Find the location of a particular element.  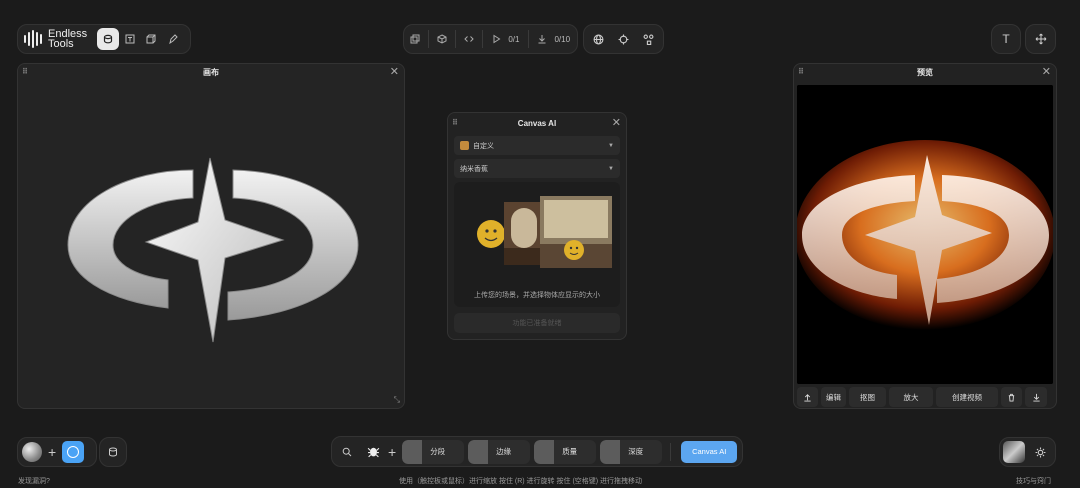

segment-tool: 分段 is located at coordinates (433, 451).